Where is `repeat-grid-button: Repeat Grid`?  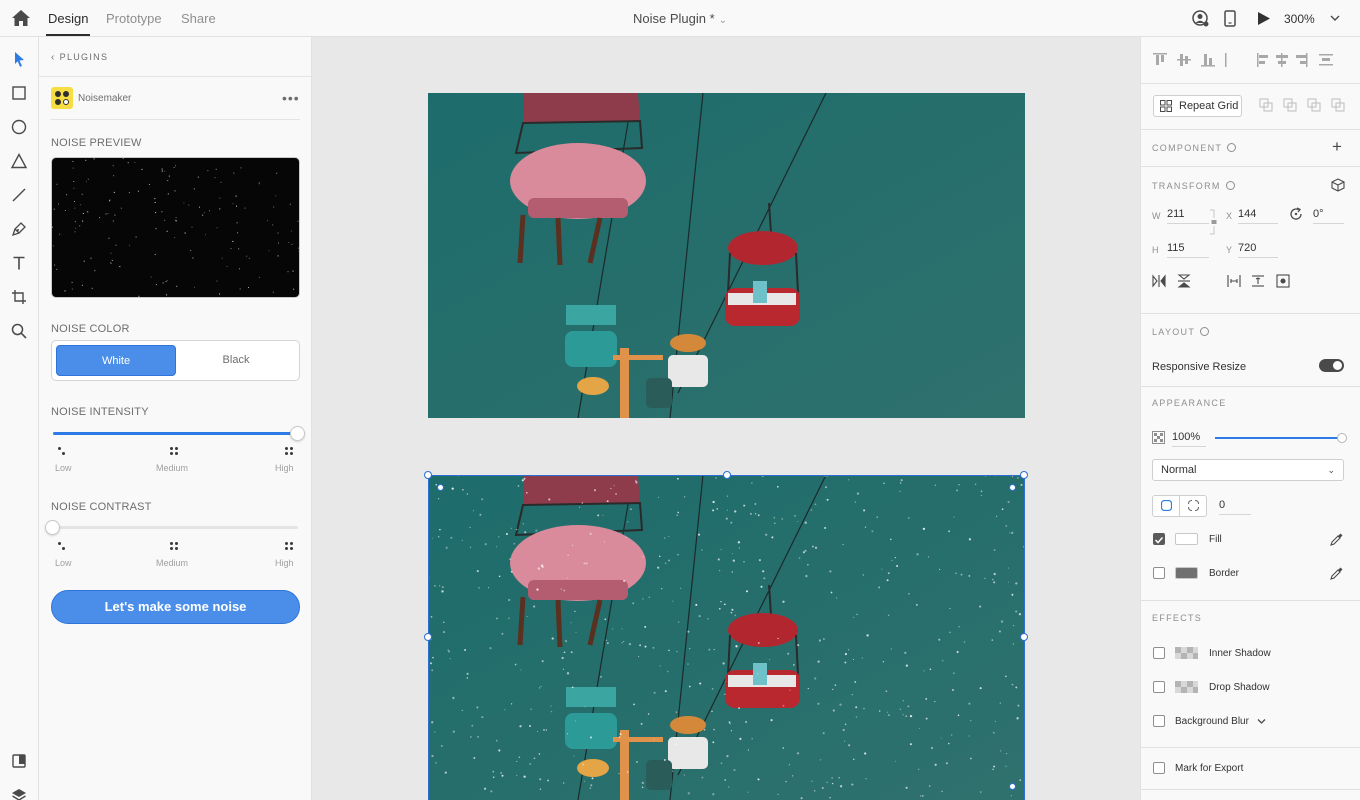 repeat-grid-button: Repeat Grid is located at coordinates (1197, 106).